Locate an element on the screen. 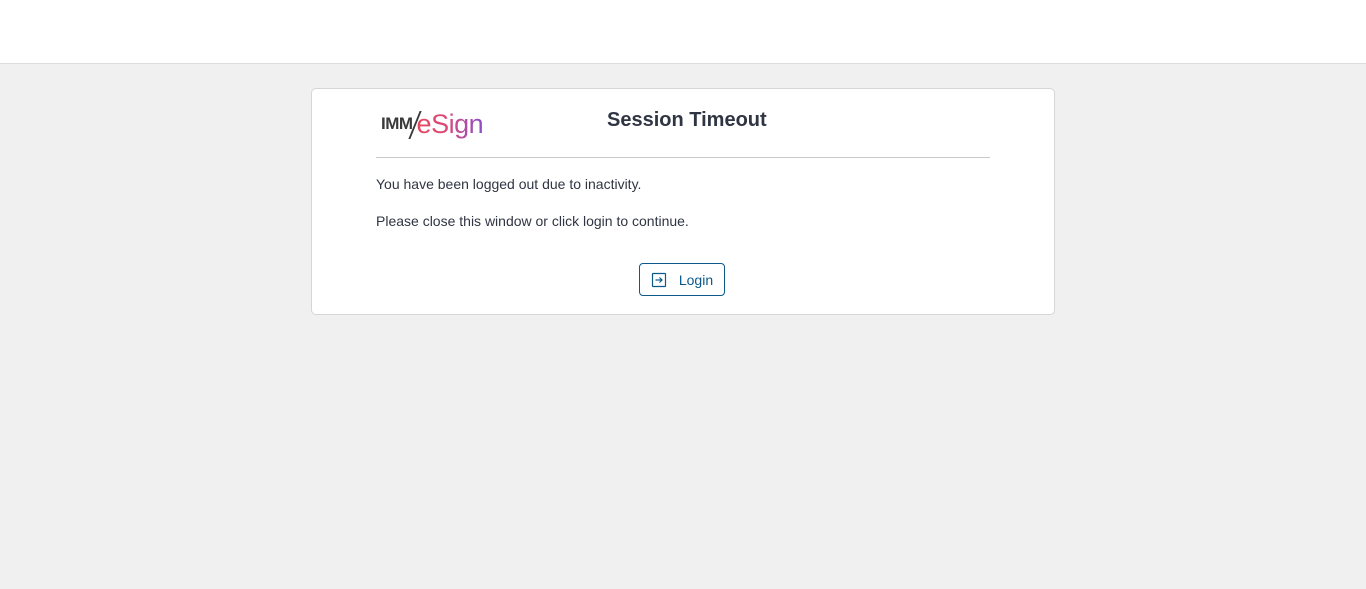  imm-esign-logo: IMM eSign is located at coordinates (432, 122).